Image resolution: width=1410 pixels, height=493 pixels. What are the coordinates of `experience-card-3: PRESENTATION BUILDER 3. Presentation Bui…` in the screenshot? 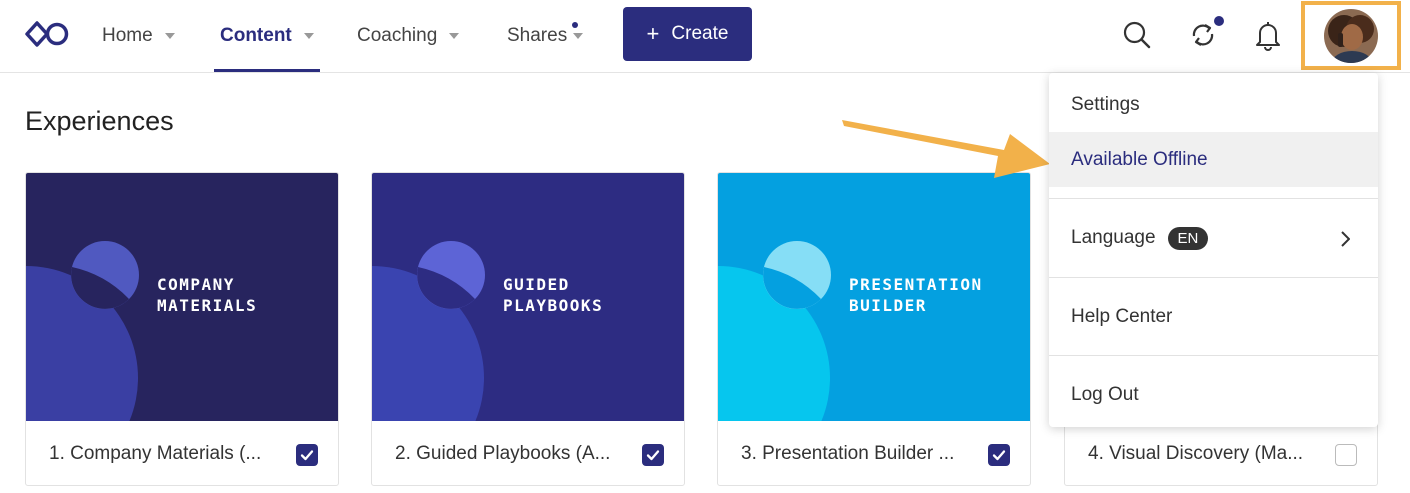 It's located at (874, 329).